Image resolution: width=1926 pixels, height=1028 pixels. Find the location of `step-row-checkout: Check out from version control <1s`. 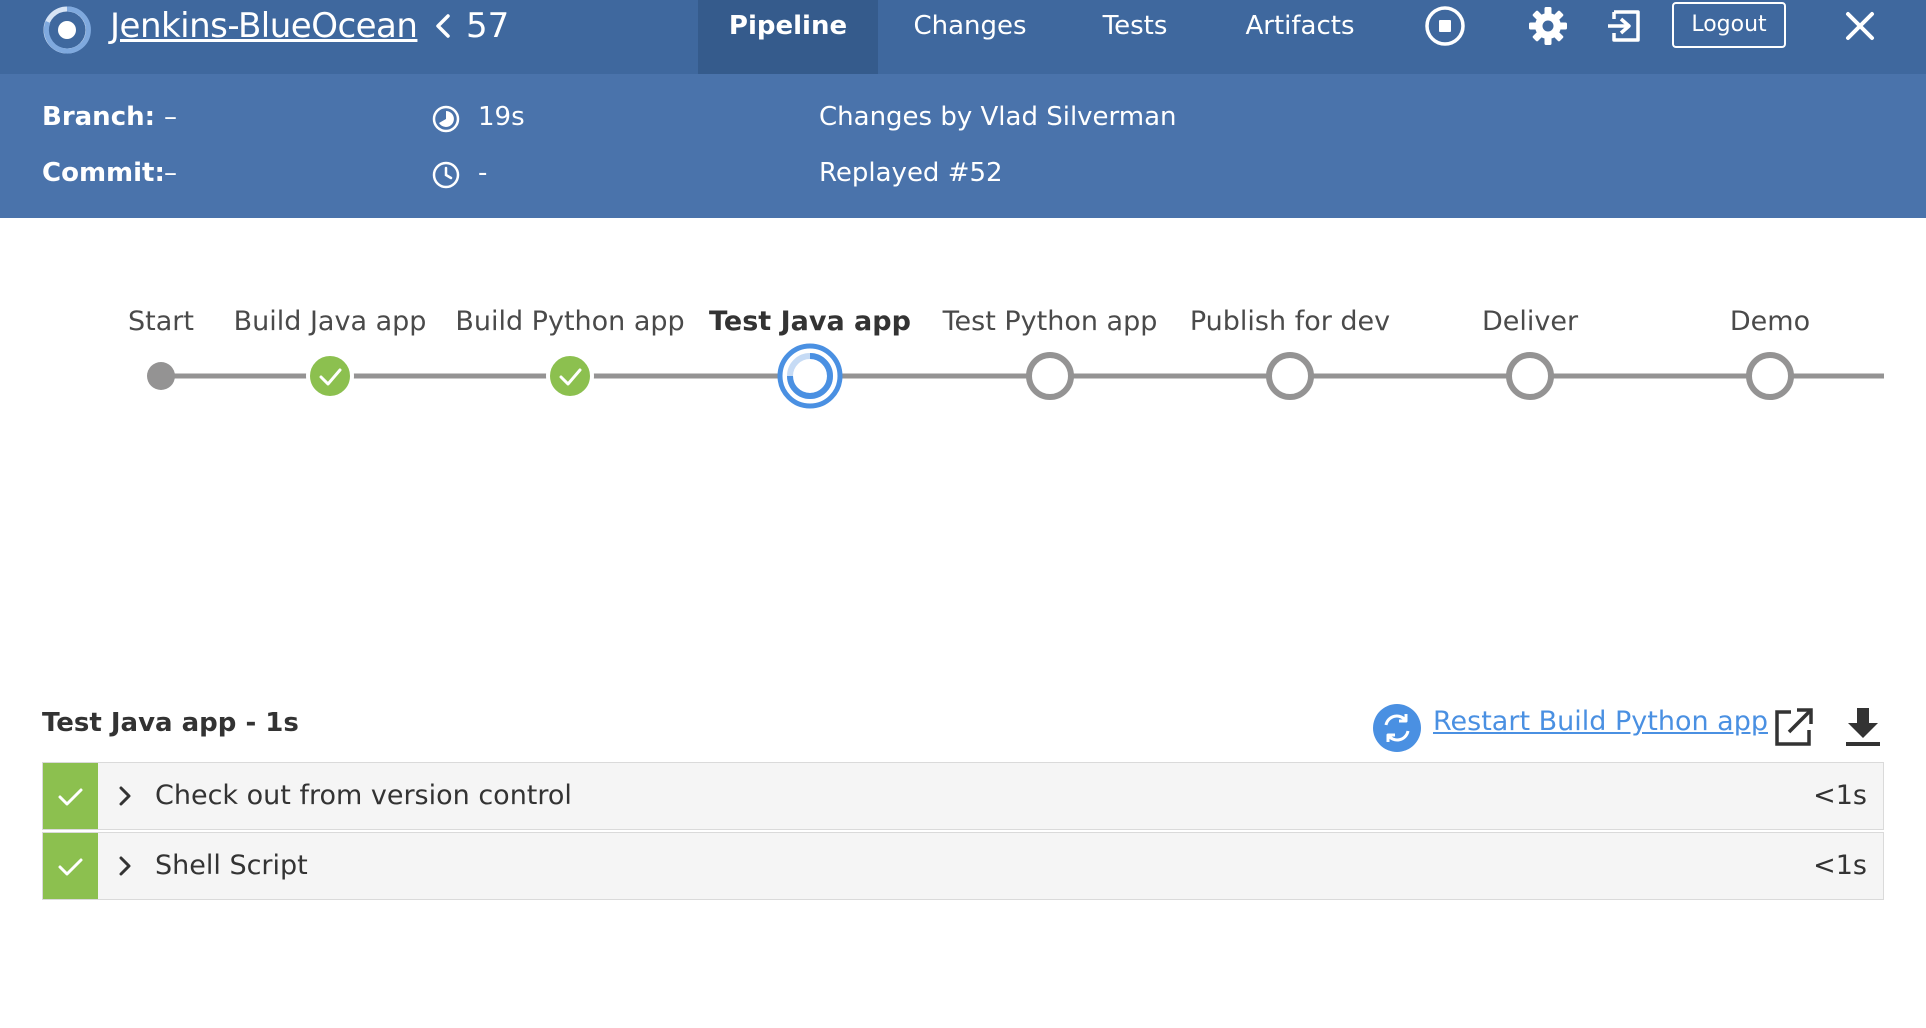

step-row-checkout: Check out from version control <1s is located at coordinates (963, 796).